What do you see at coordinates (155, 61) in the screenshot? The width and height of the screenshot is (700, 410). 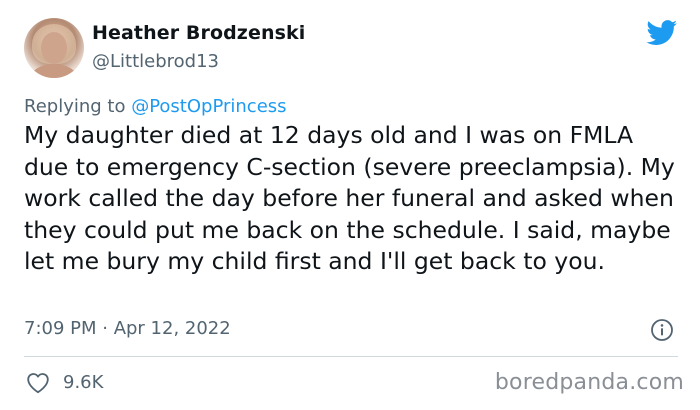 I see `author-handle: @Littlebrod13` at bounding box center [155, 61].